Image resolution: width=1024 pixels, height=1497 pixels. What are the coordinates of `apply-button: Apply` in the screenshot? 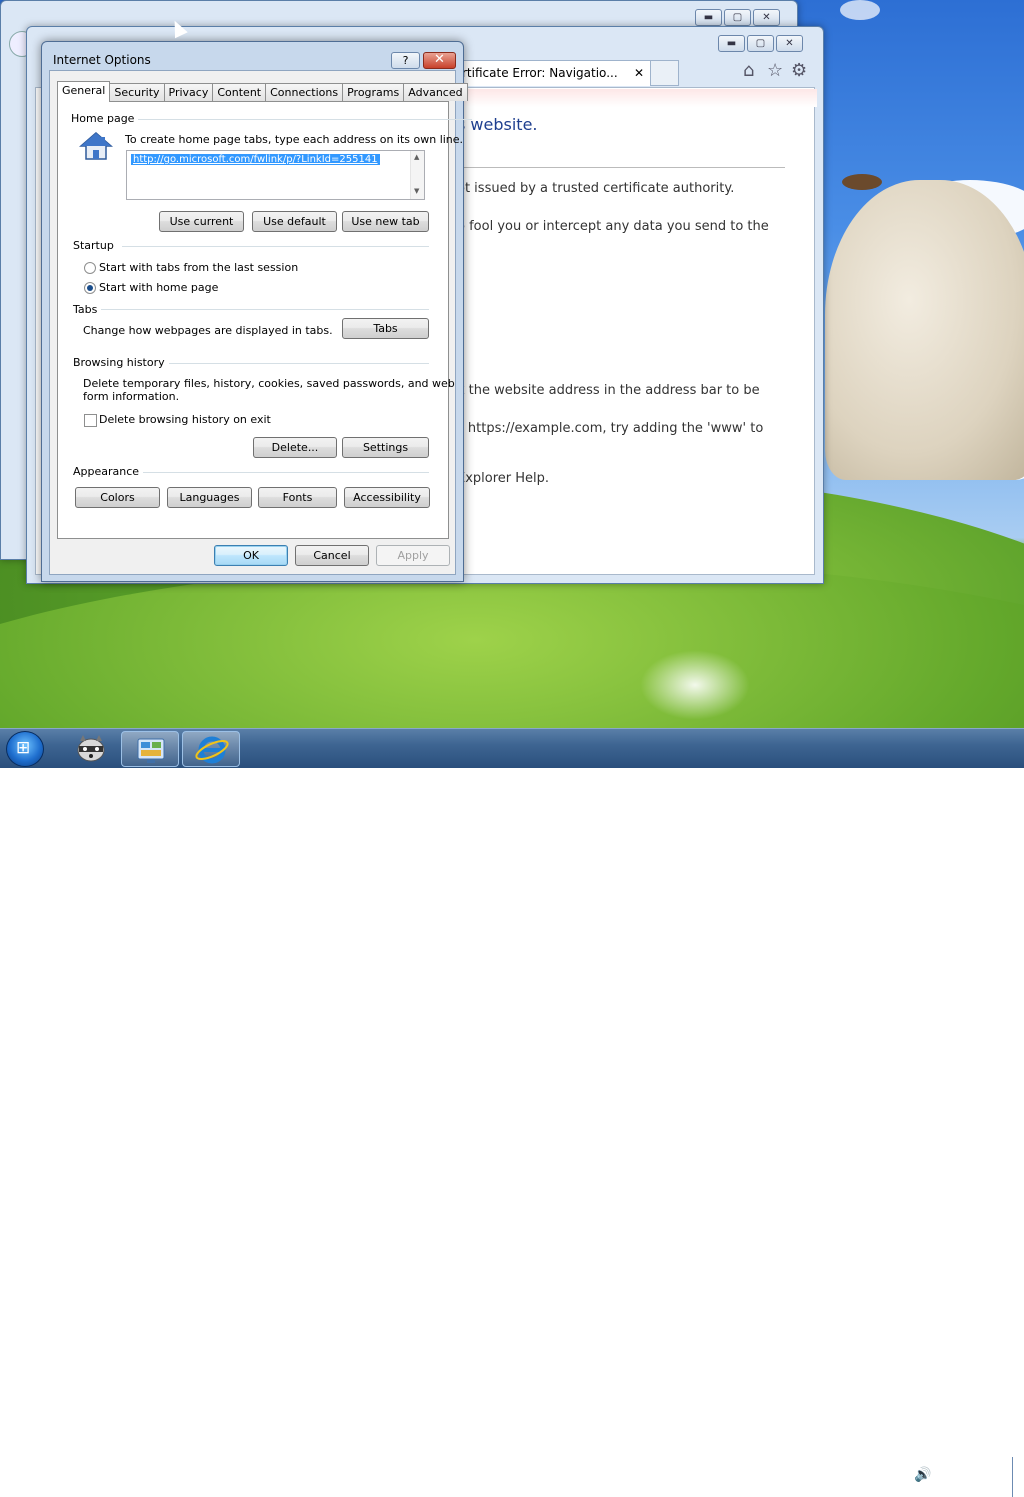 It's located at (413, 555).